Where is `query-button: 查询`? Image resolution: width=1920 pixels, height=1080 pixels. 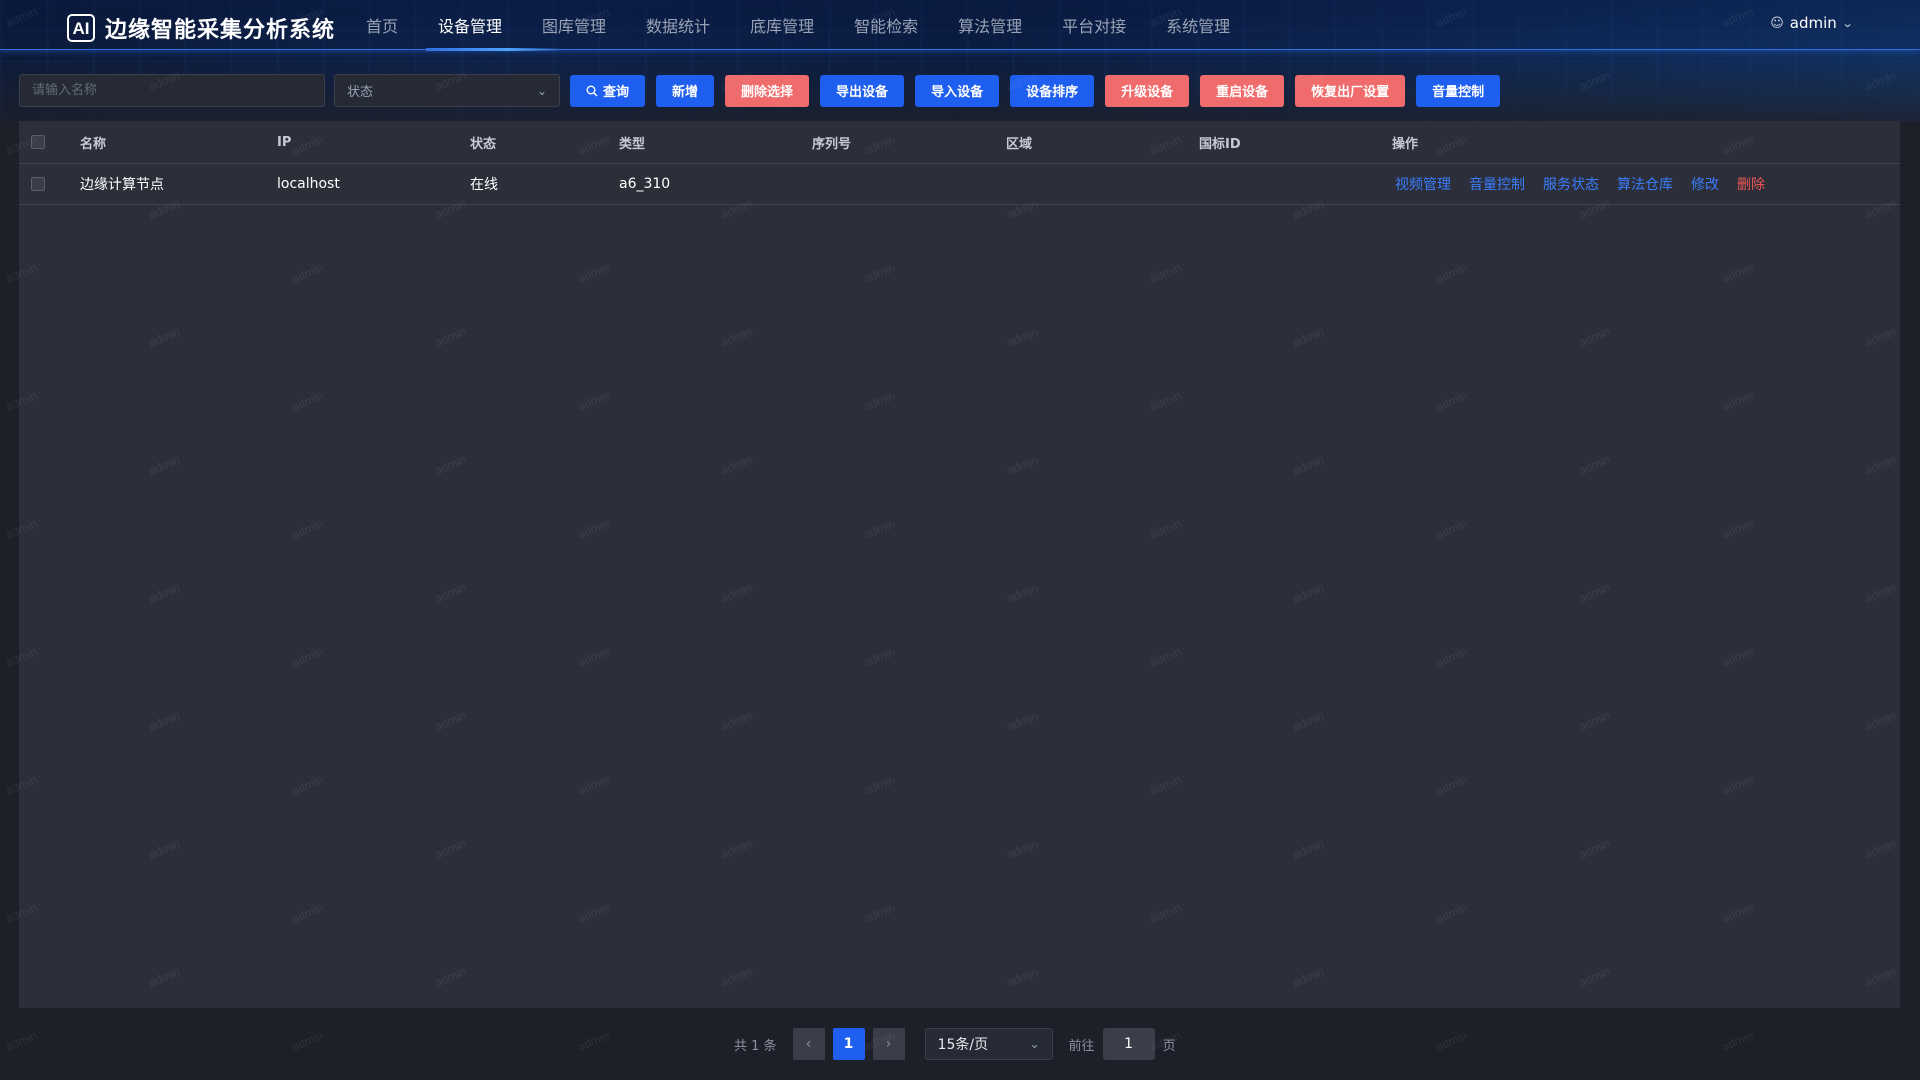 query-button: 查询 is located at coordinates (608, 90).